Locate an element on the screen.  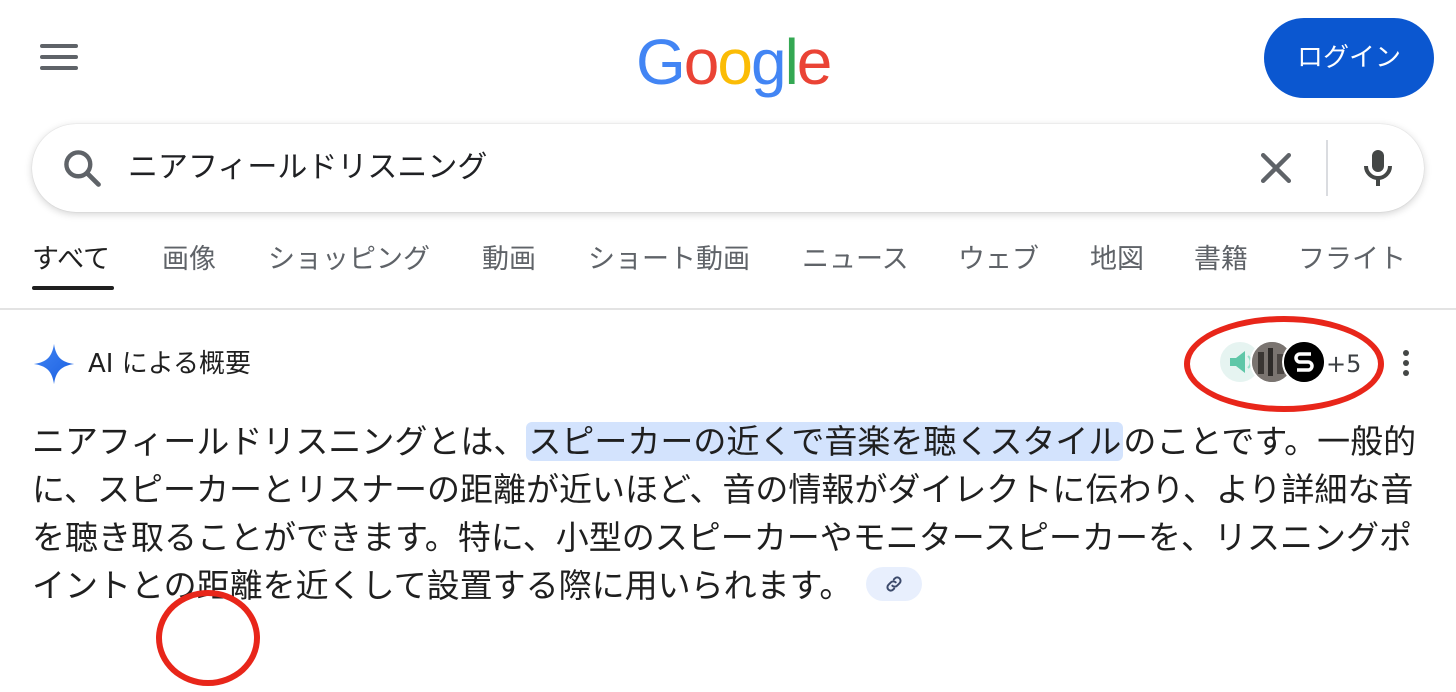
close-icon is located at coordinates (1276, 168).